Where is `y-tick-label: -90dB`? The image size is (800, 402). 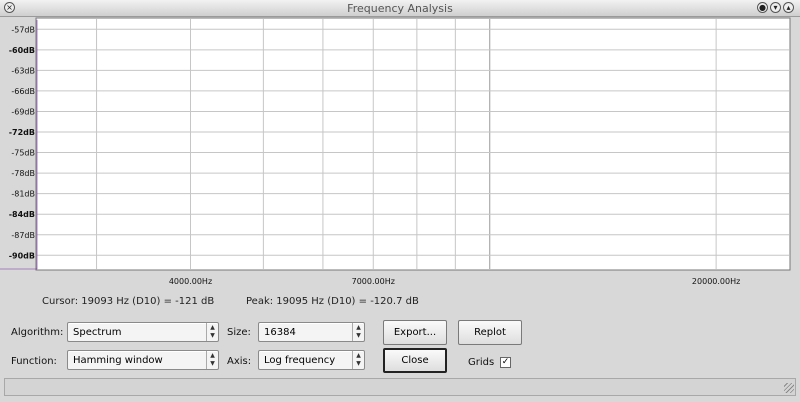 y-tick-label: -90dB is located at coordinates (22, 255).